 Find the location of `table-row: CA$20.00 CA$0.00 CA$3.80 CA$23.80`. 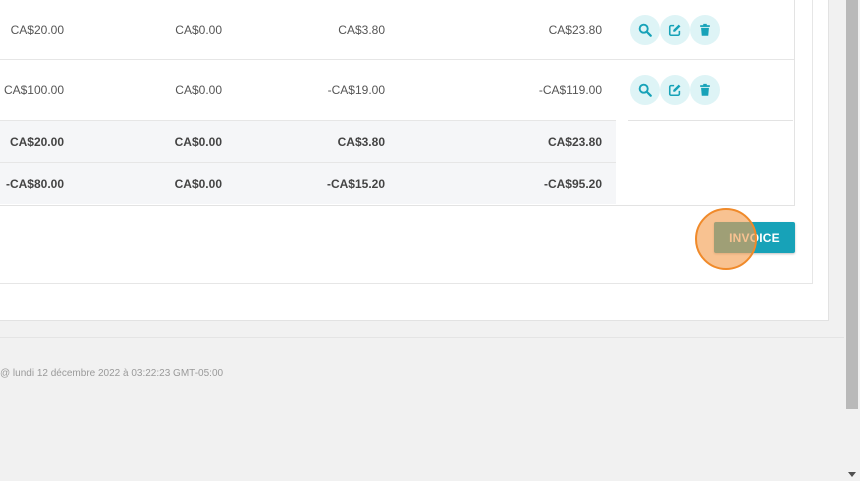

table-row: CA$20.00 CA$0.00 CA$3.80 CA$23.80 is located at coordinates (308, 29).